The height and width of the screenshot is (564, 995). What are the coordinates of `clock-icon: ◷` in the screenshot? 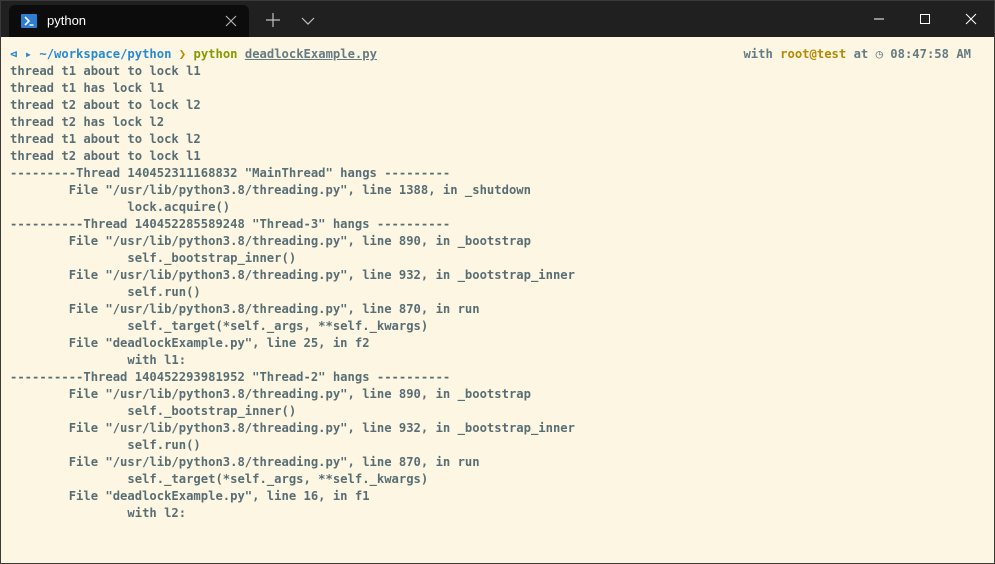 It's located at (879, 54).